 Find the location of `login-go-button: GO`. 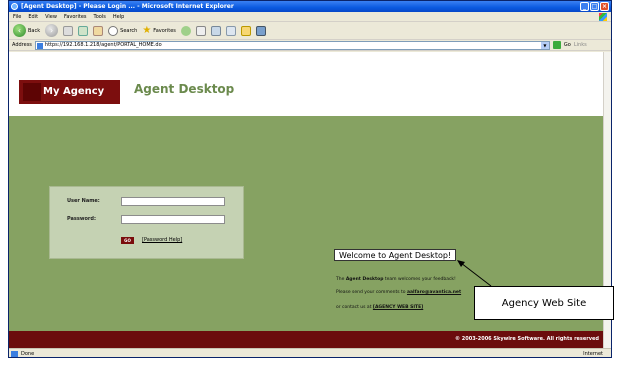

login-go-button: GO is located at coordinates (127, 240).